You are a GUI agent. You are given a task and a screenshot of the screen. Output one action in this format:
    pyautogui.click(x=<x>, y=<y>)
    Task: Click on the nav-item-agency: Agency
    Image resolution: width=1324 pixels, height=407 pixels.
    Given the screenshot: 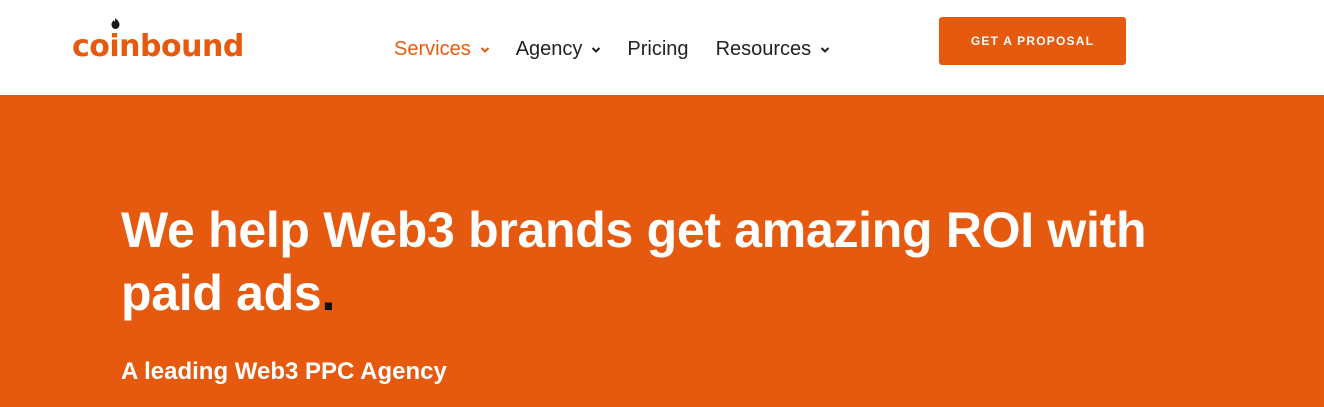 What is the action you would take?
    pyautogui.click(x=559, y=49)
    